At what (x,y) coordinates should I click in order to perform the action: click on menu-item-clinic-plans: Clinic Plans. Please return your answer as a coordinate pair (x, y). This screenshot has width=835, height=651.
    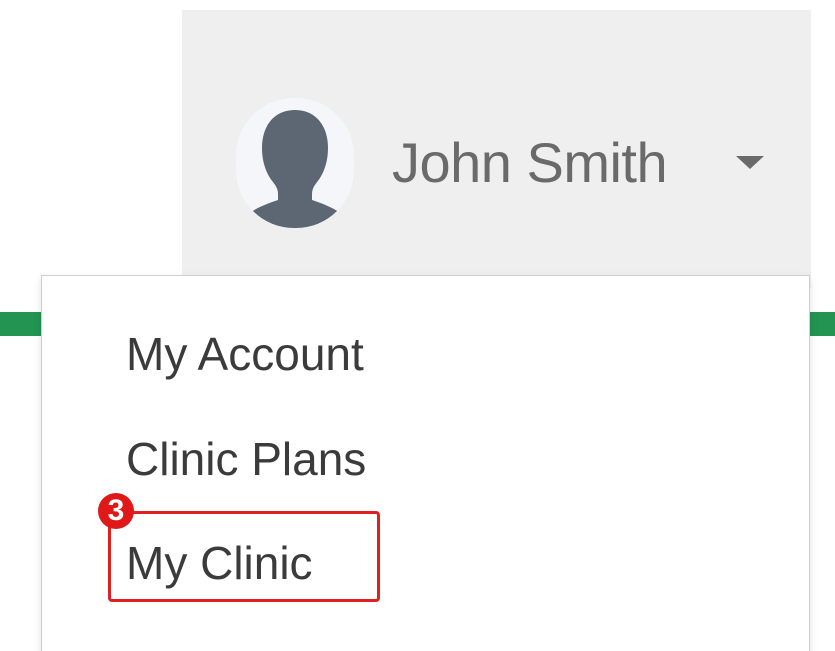
    Looking at the image, I should click on (246, 459).